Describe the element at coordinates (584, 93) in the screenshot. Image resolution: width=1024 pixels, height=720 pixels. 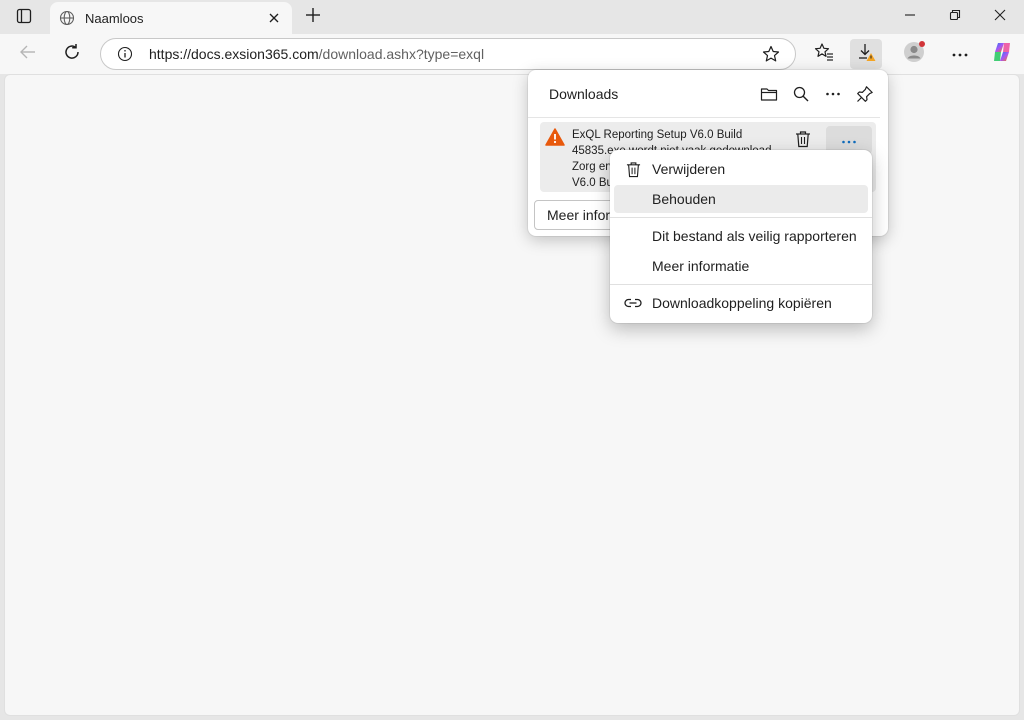
I see `downloads-title: Downloads` at that location.